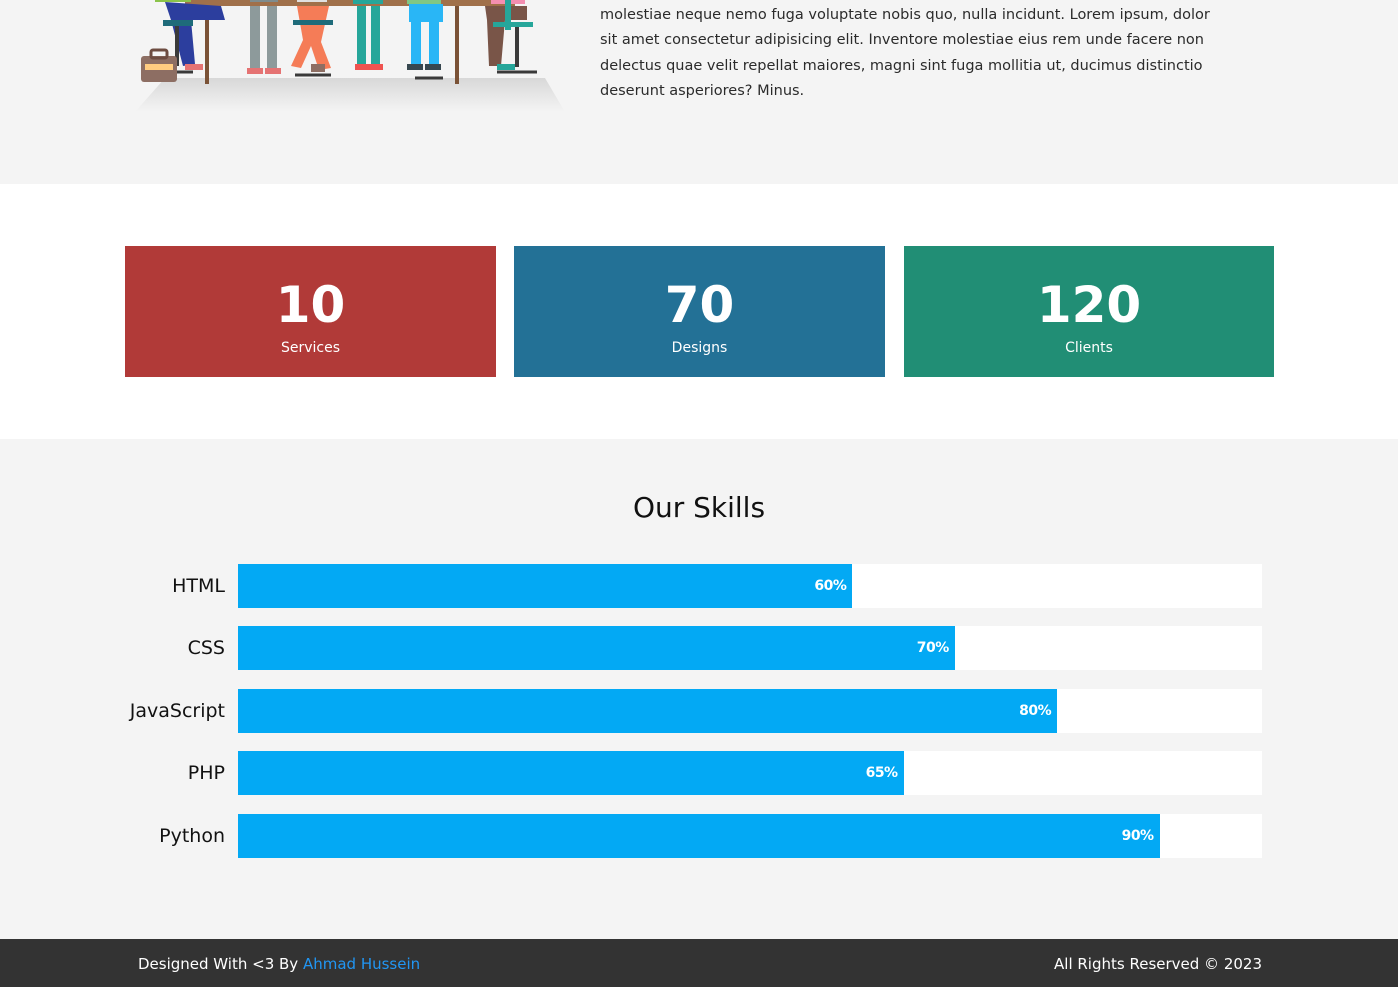  I want to click on skill-percent: 65%, so click(882, 773).